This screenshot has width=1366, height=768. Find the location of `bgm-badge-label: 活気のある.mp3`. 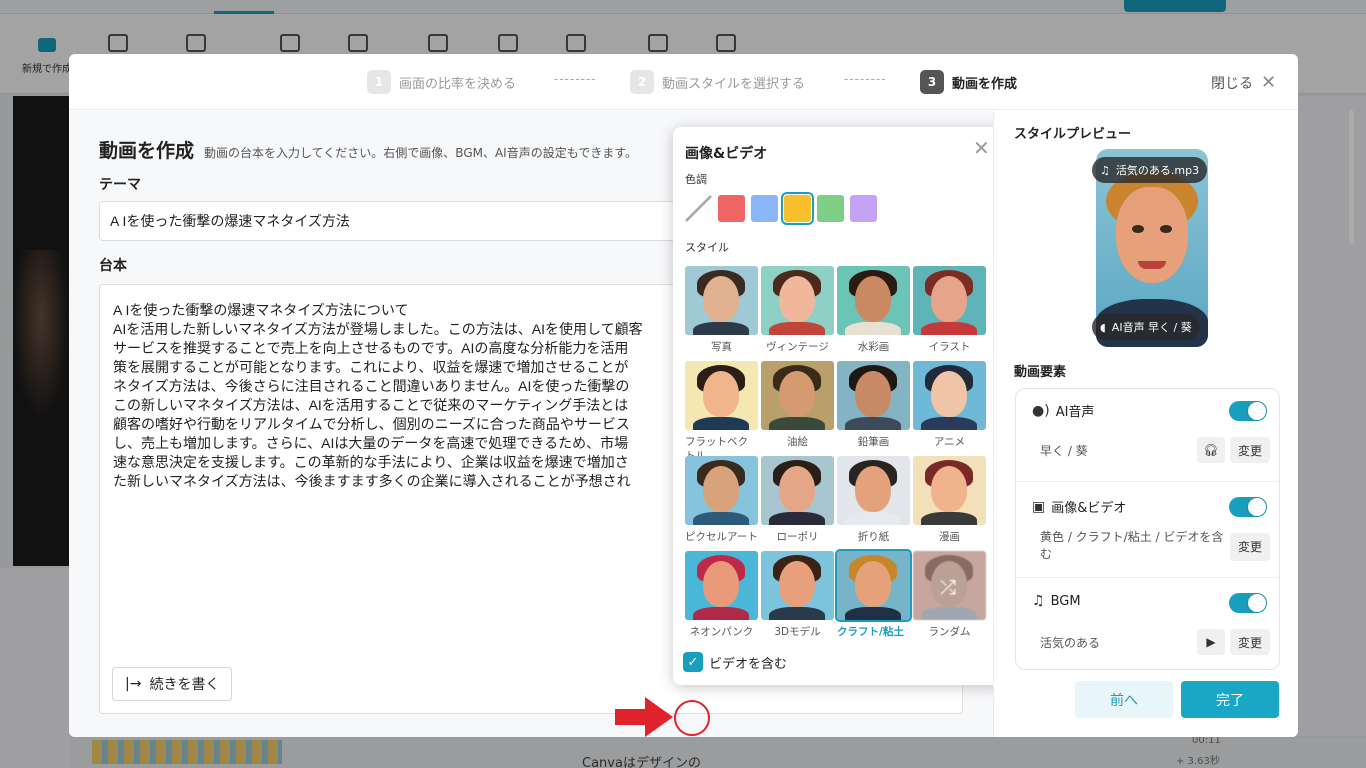

bgm-badge-label: 活気のある.mp3 is located at coordinates (1157, 170).